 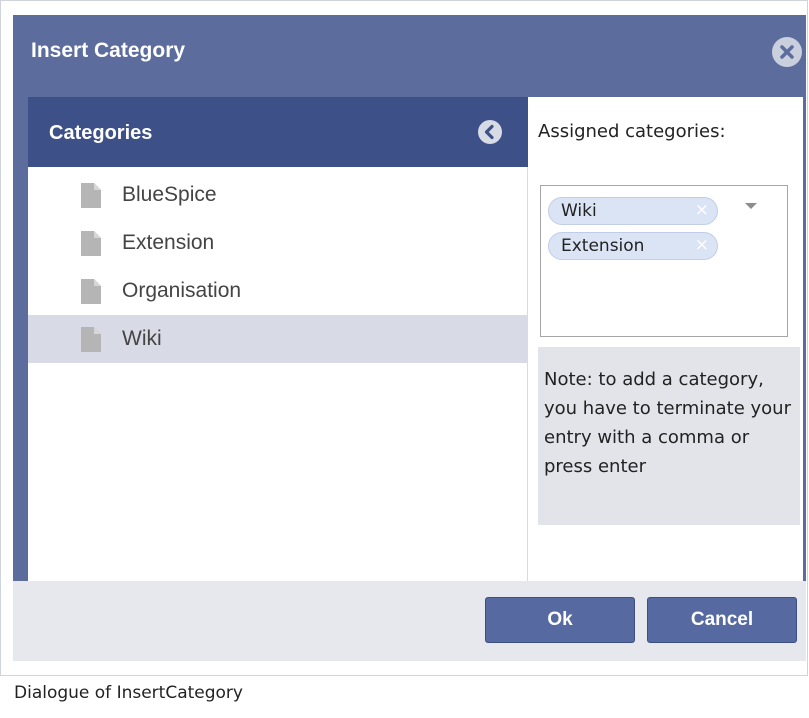 What do you see at coordinates (632, 131) in the screenshot?
I see `assigned-categories-label: Assigned categories:` at bounding box center [632, 131].